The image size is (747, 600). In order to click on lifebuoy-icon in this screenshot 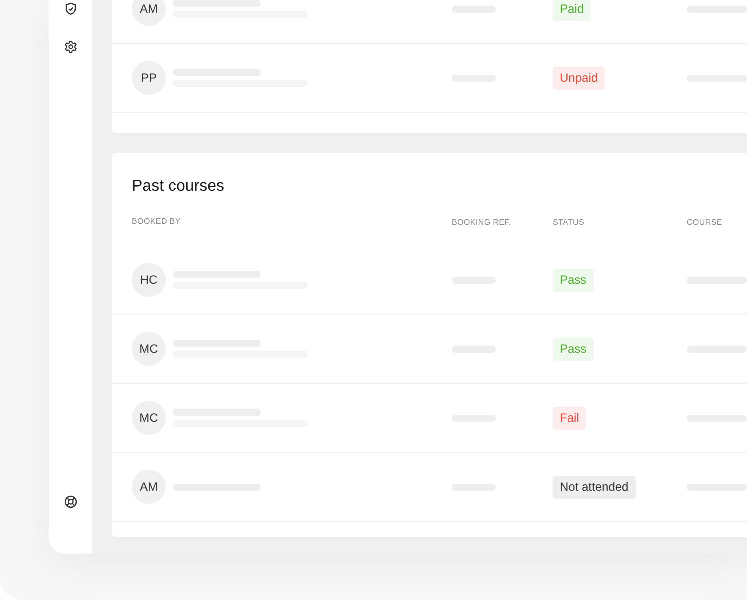, I will do `click(71, 502)`.